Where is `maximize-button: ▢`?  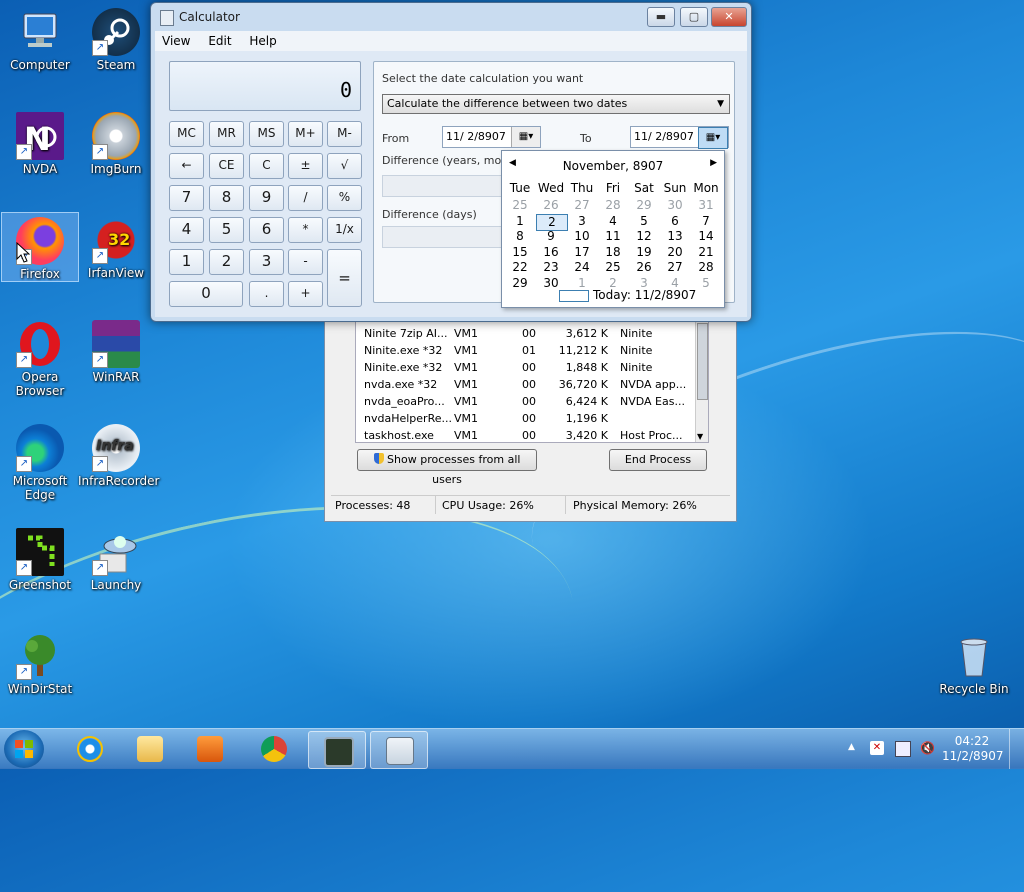 maximize-button: ▢ is located at coordinates (694, 17).